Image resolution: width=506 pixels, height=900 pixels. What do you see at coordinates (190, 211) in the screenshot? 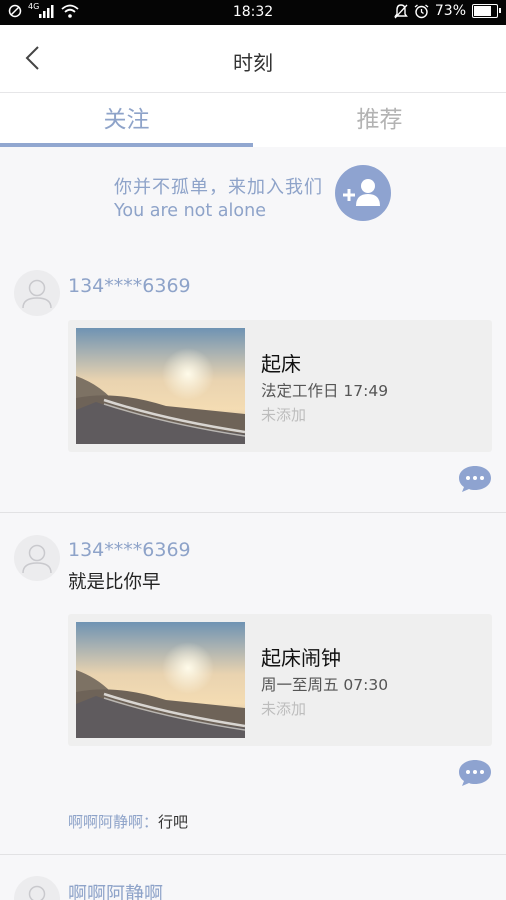
I see `invite-text-en: You are not alone` at bounding box center [190, 211].